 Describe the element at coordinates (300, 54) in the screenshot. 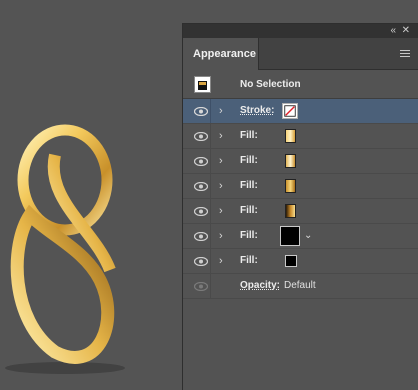

I see `panel-tabbar: Appearance` at that location.